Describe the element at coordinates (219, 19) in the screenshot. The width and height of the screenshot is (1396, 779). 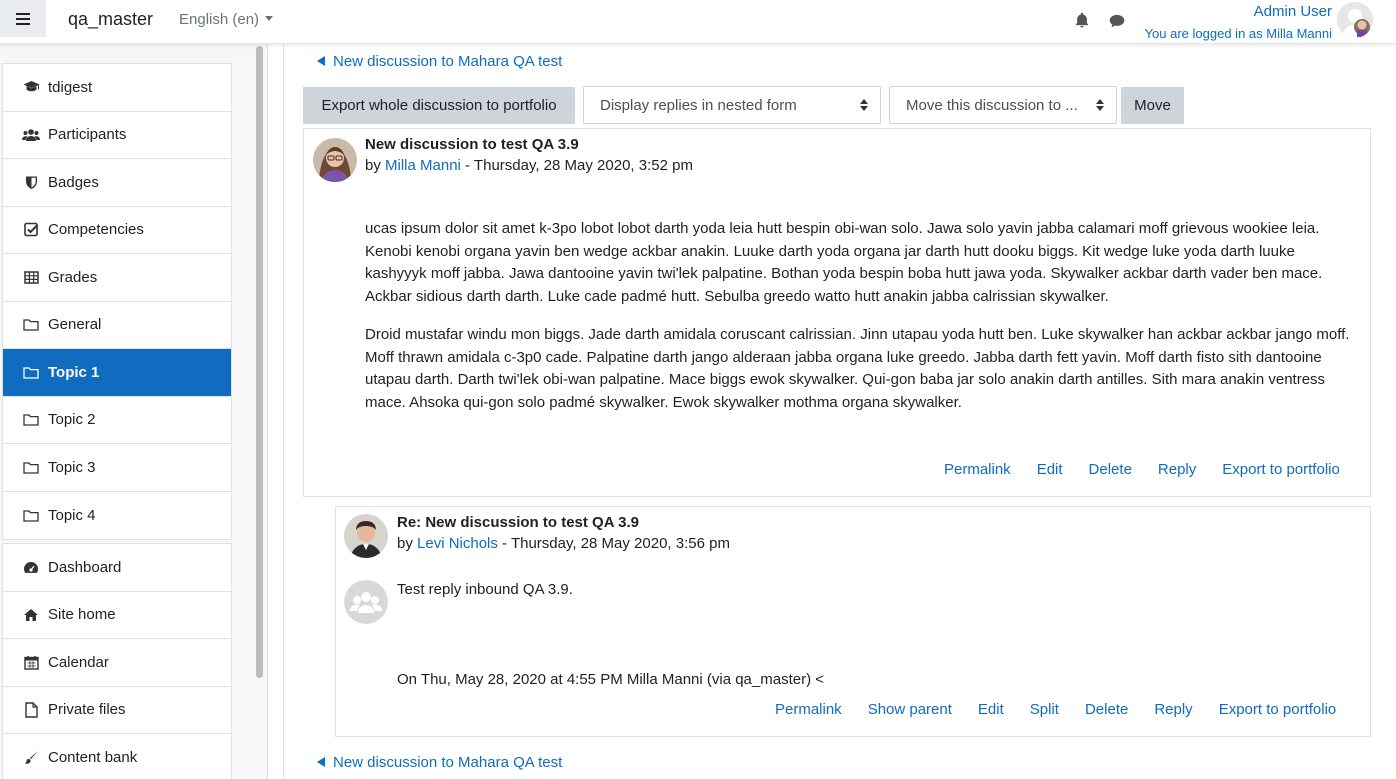
I see `language-label: English (en)` at that location.